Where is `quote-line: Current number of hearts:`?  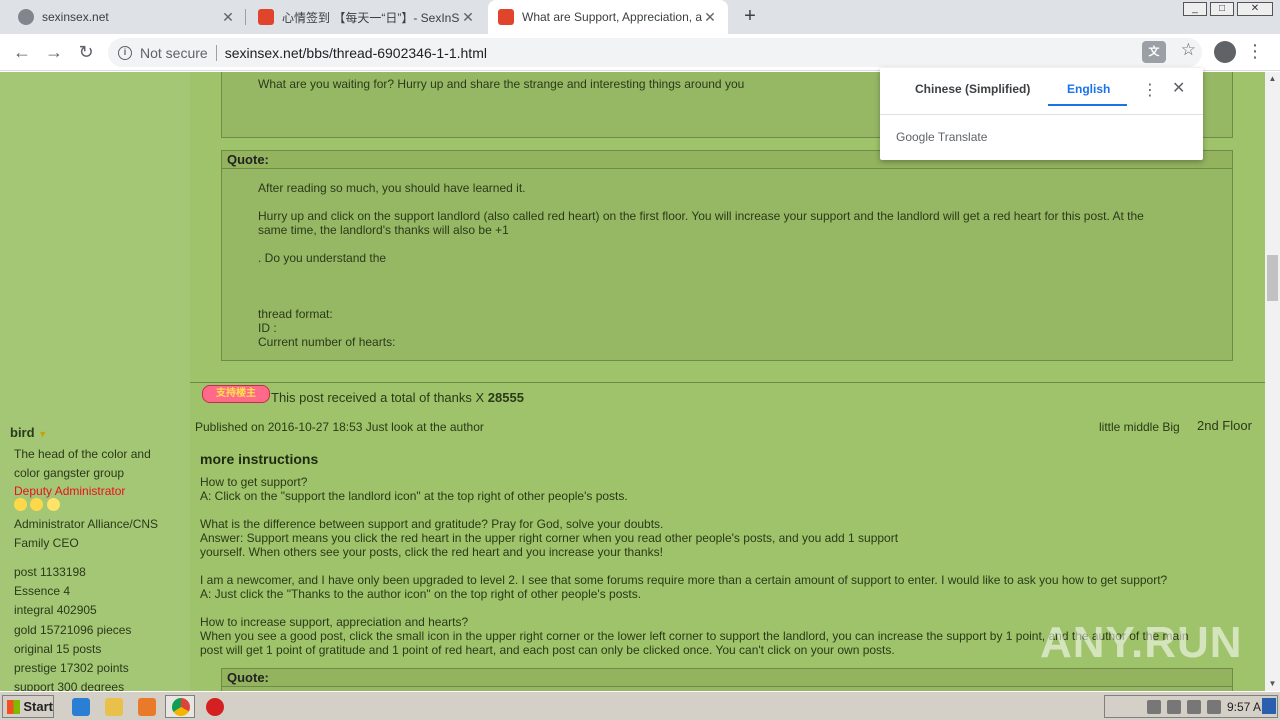 quote-line: Current number of hearts: is located at coordinates (327, 342).